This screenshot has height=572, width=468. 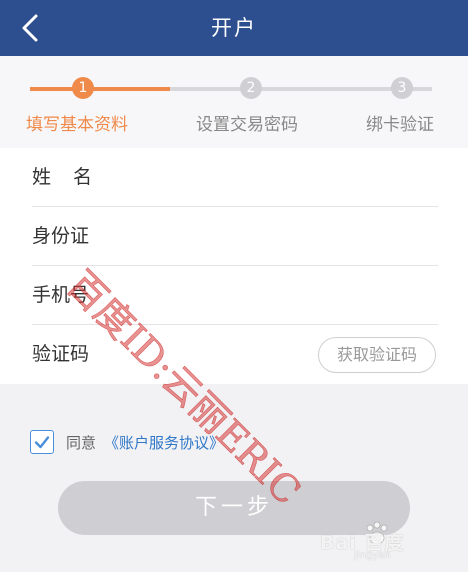 What do you see at coordinates (372, 555) in the screenshot?
I see `baidu-brand-sub: jingyan` at bounding box center [372, 555].